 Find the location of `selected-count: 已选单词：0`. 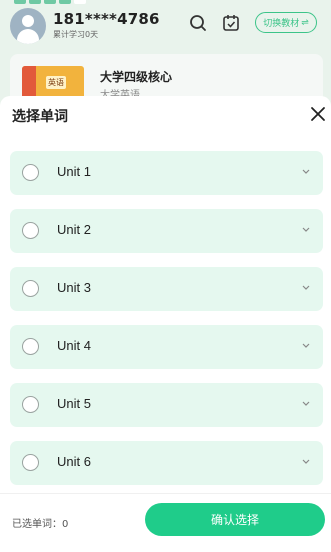

selected-count: 已选单词：0 is located at coordinates (40, 524).